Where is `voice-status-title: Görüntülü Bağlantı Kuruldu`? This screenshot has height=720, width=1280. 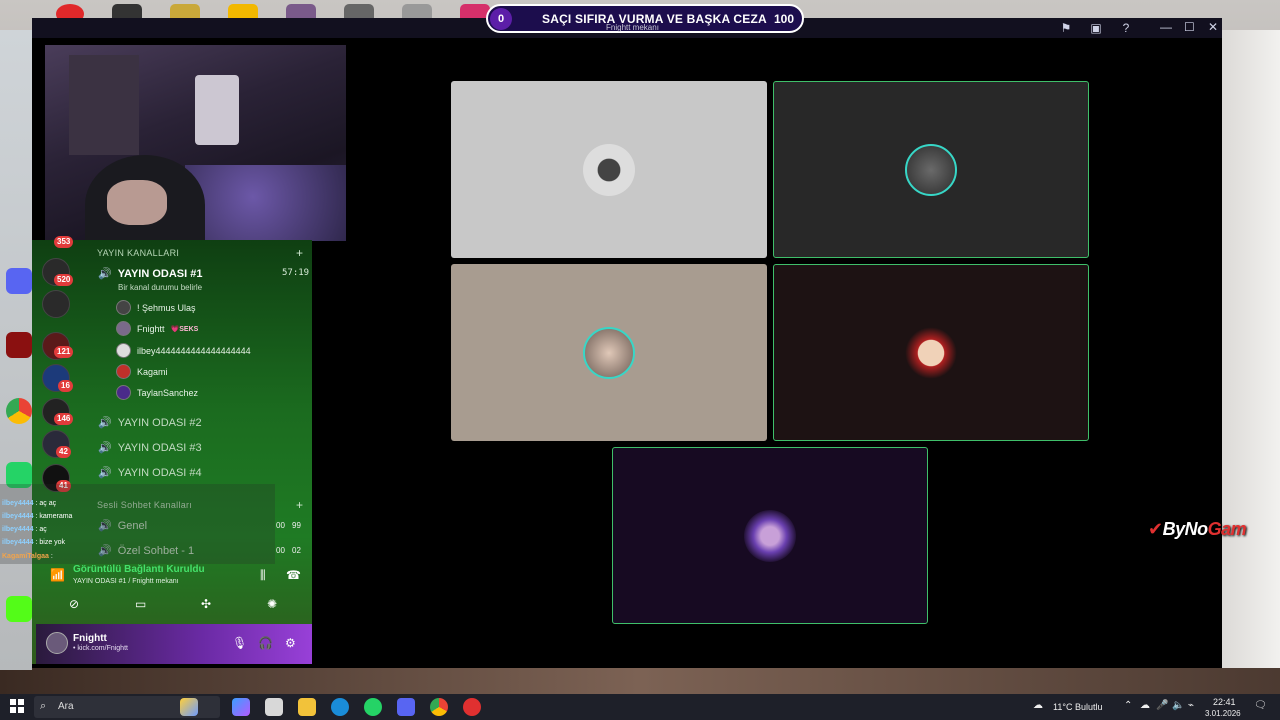
voice-status-title: Görüntülü Bağlantı Kuruldu is located at coordinates (139, 569).